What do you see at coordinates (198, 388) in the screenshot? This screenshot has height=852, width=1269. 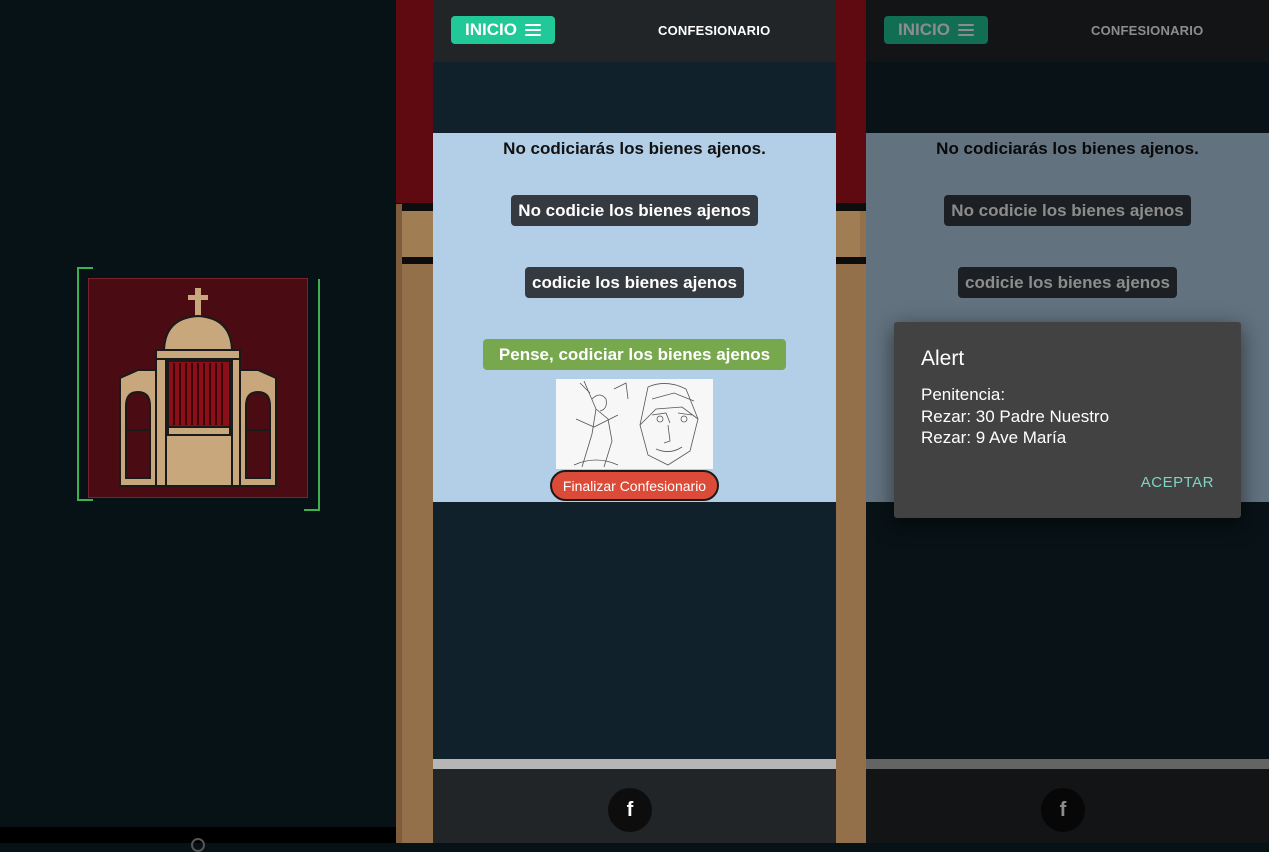 I see `confessional-icon` at bounding box center [198, 388].